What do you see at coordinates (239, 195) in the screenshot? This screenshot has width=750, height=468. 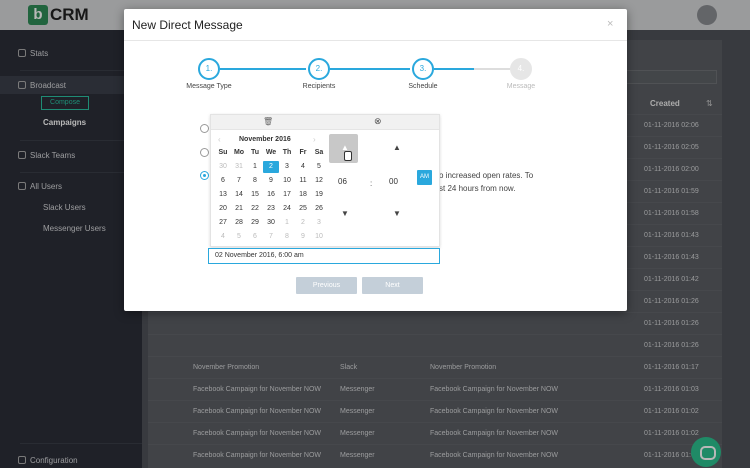 I see `calendar-day: 14` at bounding box center [239, 195].